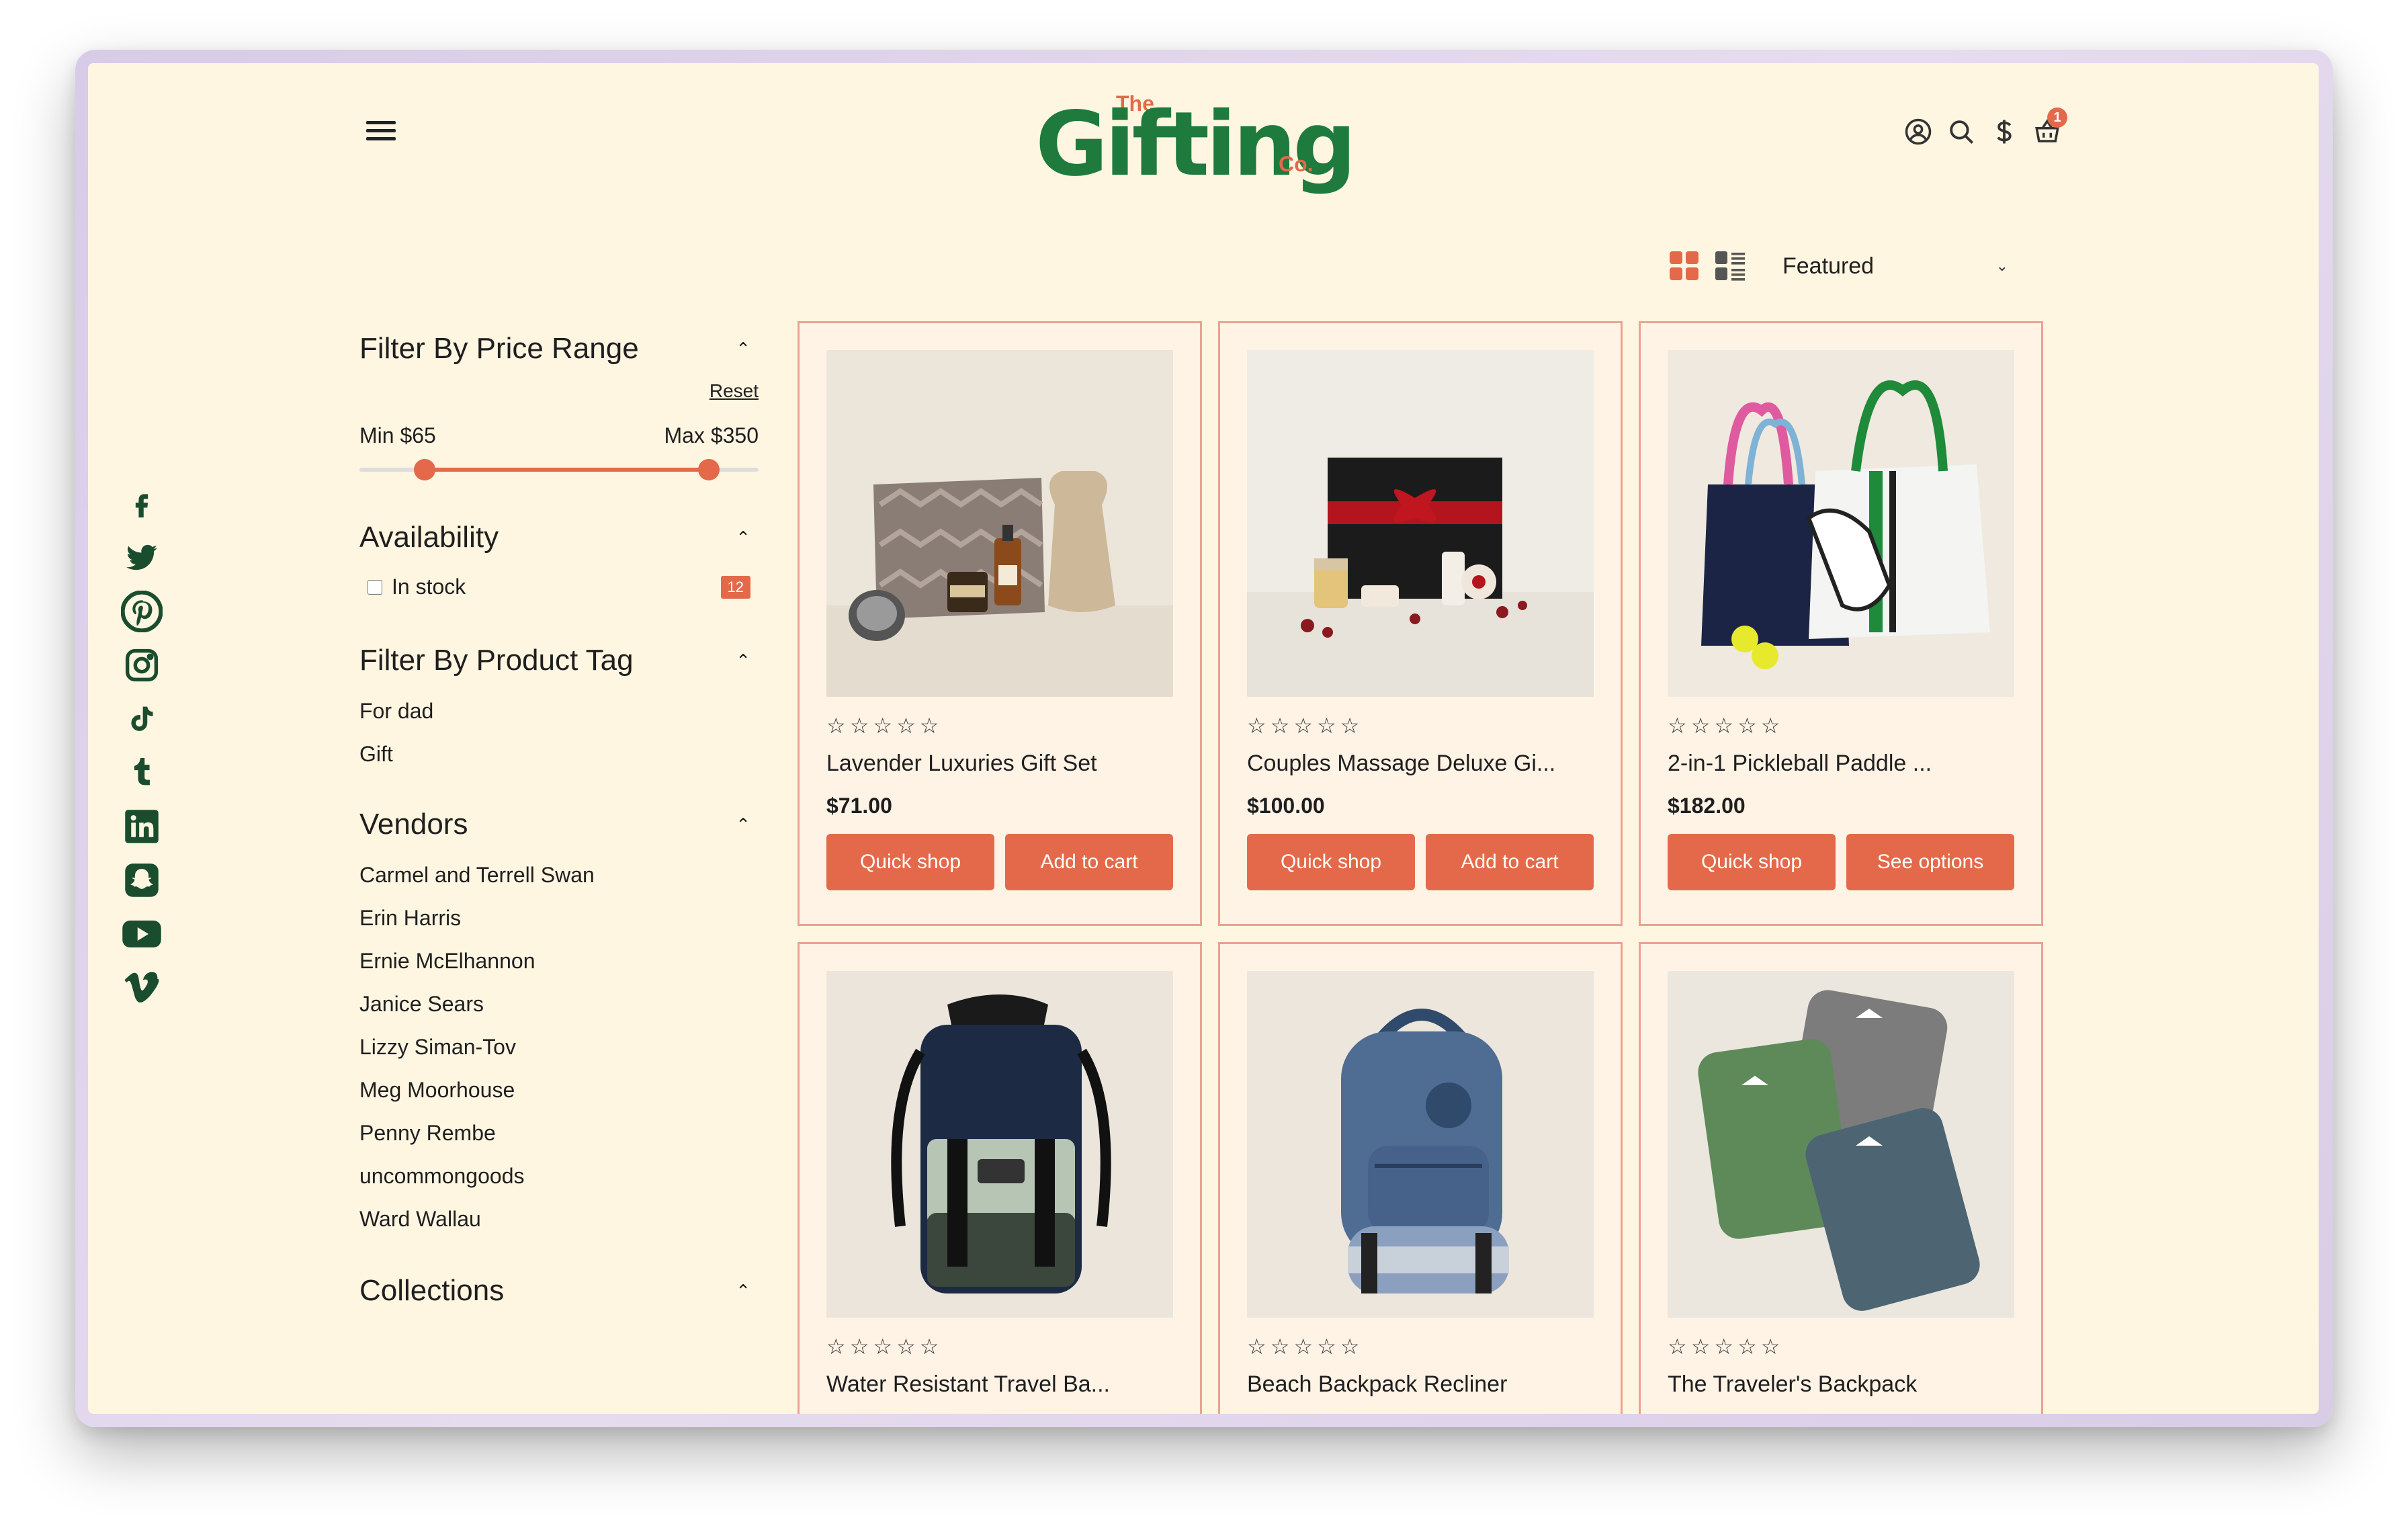  I want to click on vendor-item: Ernie McElhannon, so click(559, 960).